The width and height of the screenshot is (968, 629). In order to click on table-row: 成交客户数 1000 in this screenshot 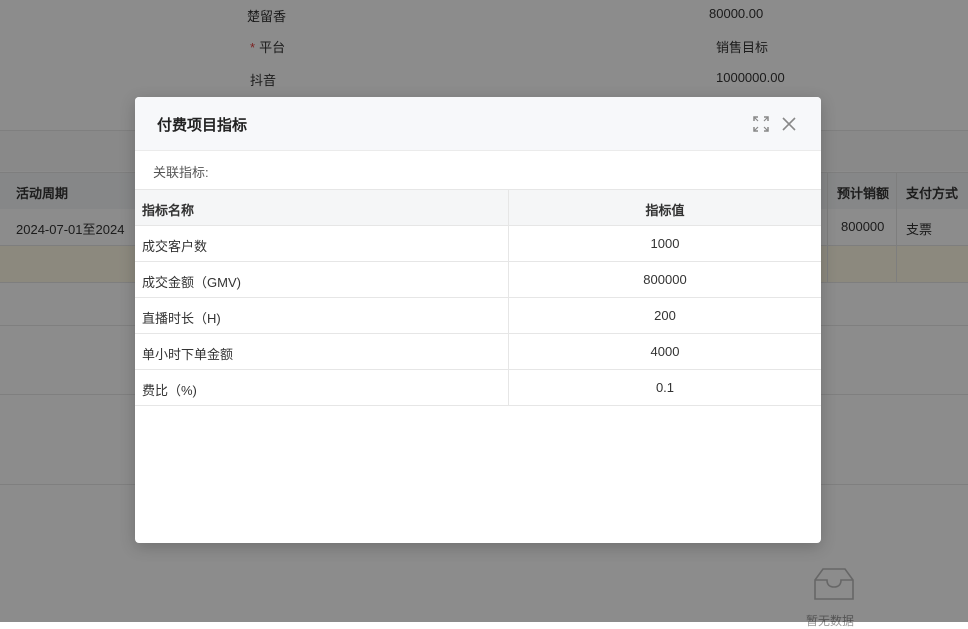, I will do `click(478, 244)`.